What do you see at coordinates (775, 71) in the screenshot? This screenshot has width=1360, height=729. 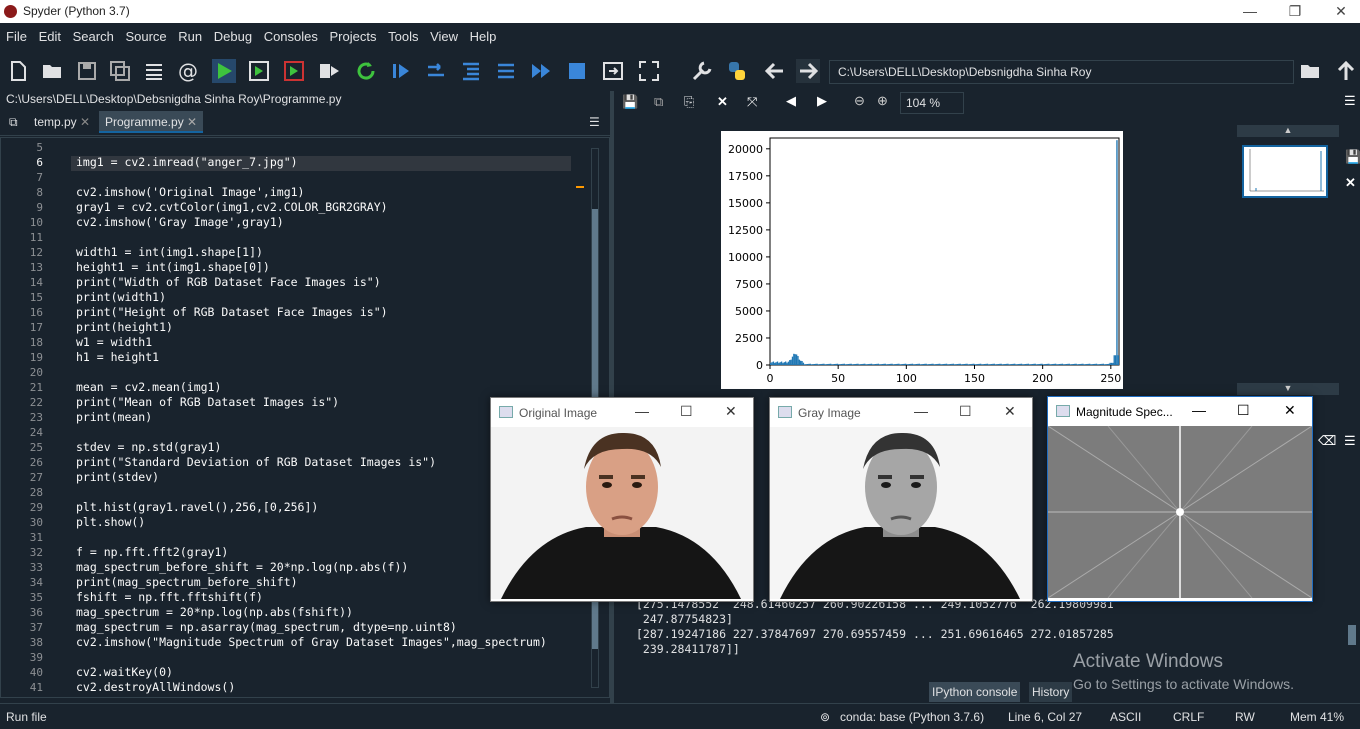 I see `back-arrow-icon` at bounding box center [775, 71].